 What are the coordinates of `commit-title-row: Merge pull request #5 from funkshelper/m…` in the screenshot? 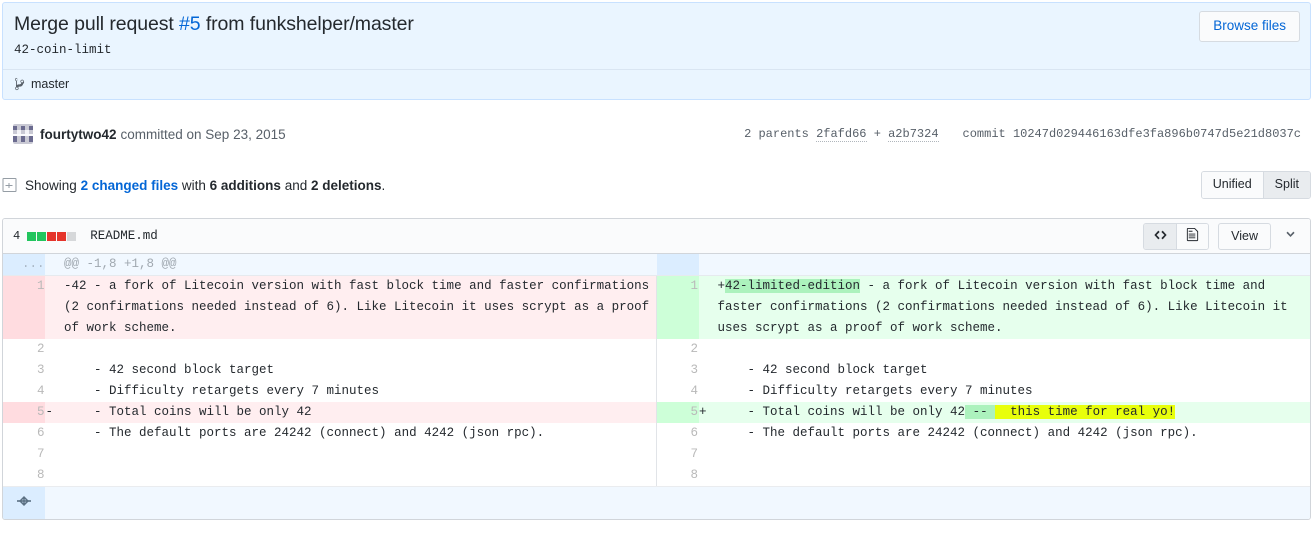 It's located at (656, 36).